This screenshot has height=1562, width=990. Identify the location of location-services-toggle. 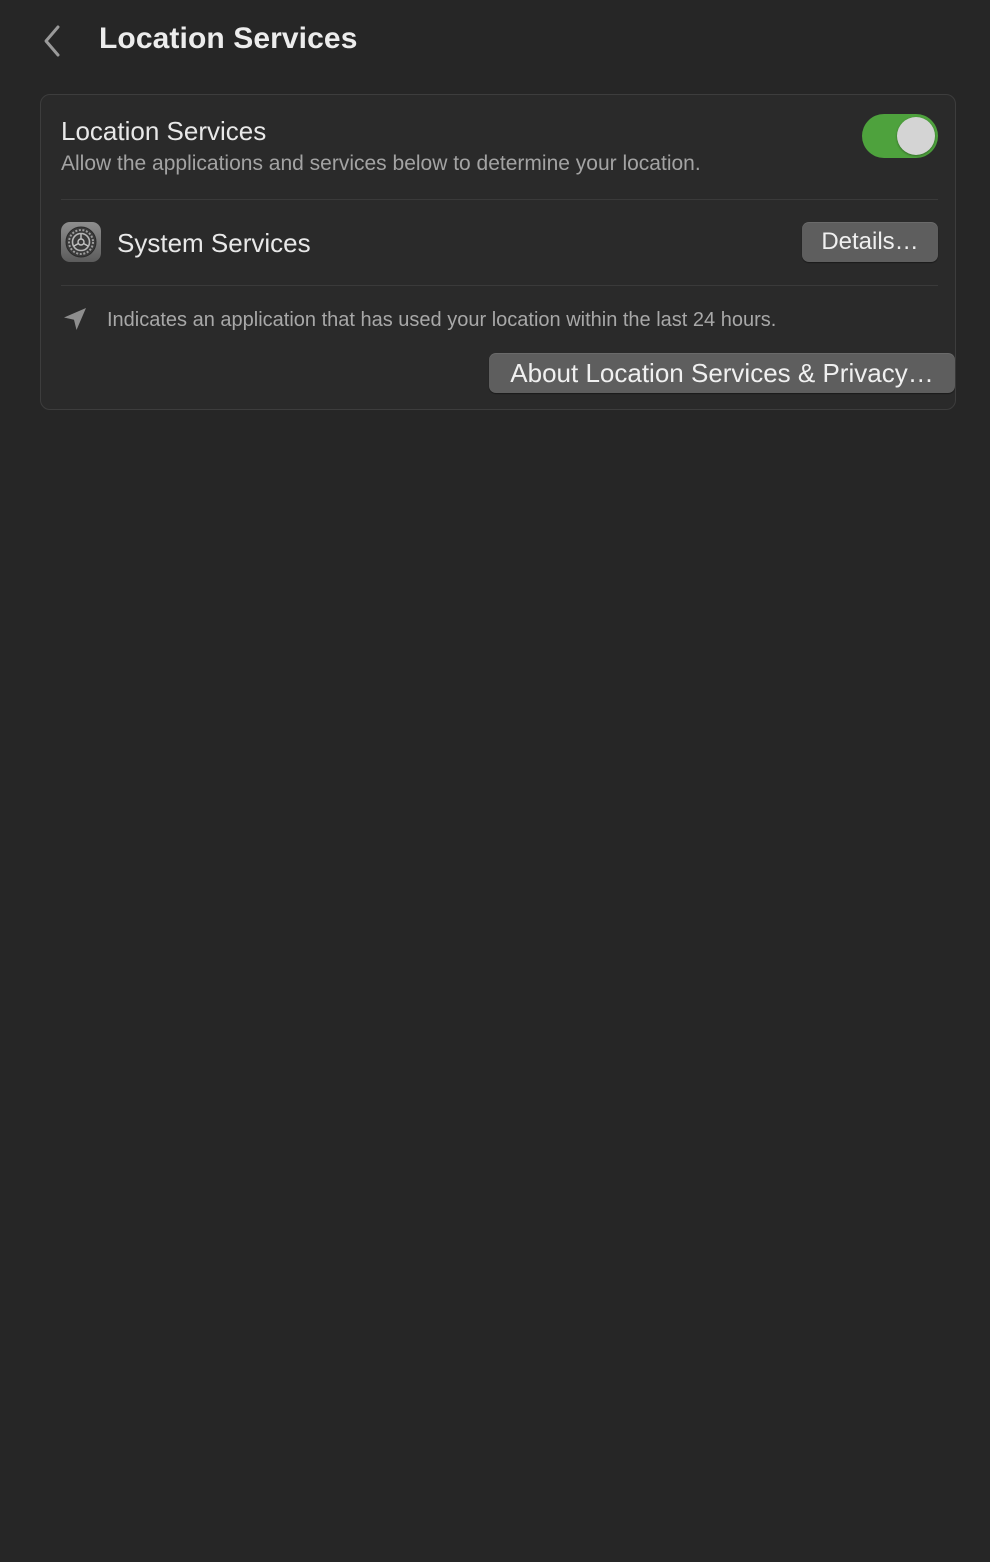
(900, 136).